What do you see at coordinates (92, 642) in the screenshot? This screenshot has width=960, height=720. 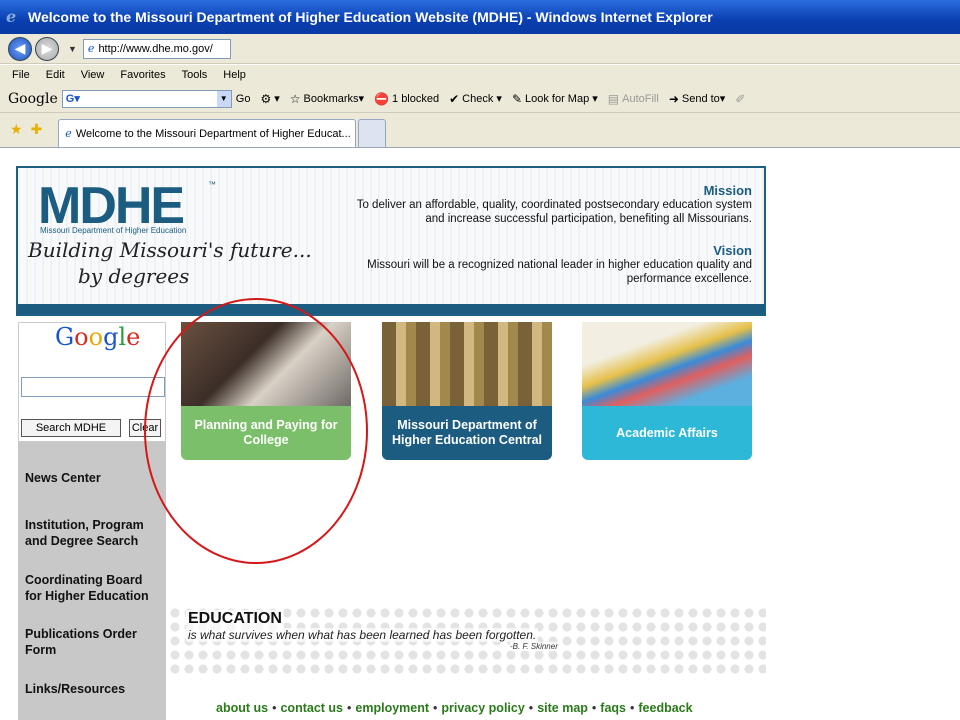 I see `nav-publications-order: Publications Order Form` at bounding box center [92, 642].